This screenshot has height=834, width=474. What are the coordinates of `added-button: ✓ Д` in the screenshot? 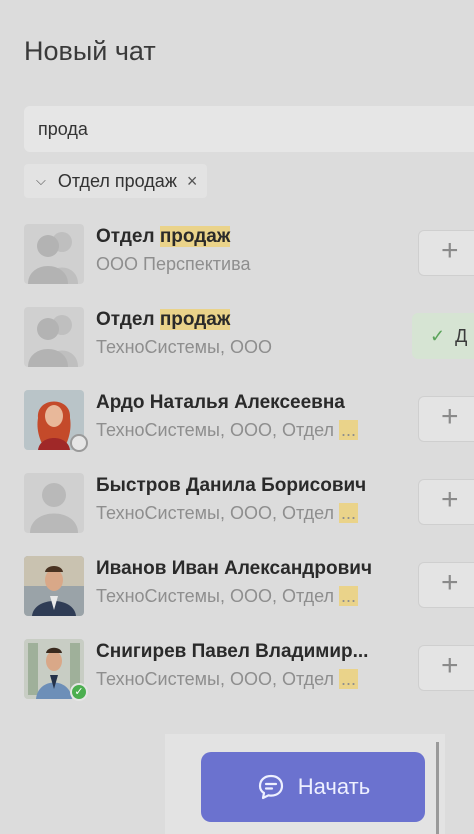 It's located at (443, 336).